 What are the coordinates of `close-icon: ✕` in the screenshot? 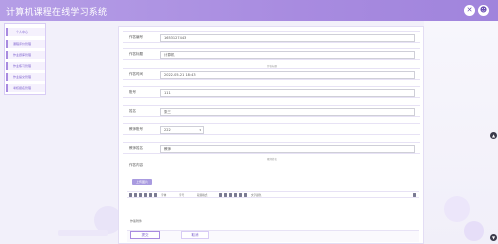 It's located at (469, 10).